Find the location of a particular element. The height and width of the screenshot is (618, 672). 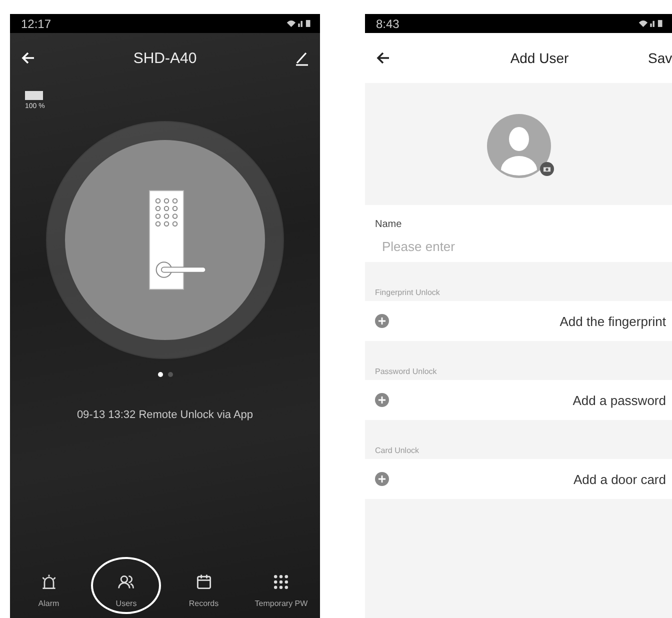

last-event-text: 09-13 13:32 Remote Unlock via App is located at coordinates (165, 415).